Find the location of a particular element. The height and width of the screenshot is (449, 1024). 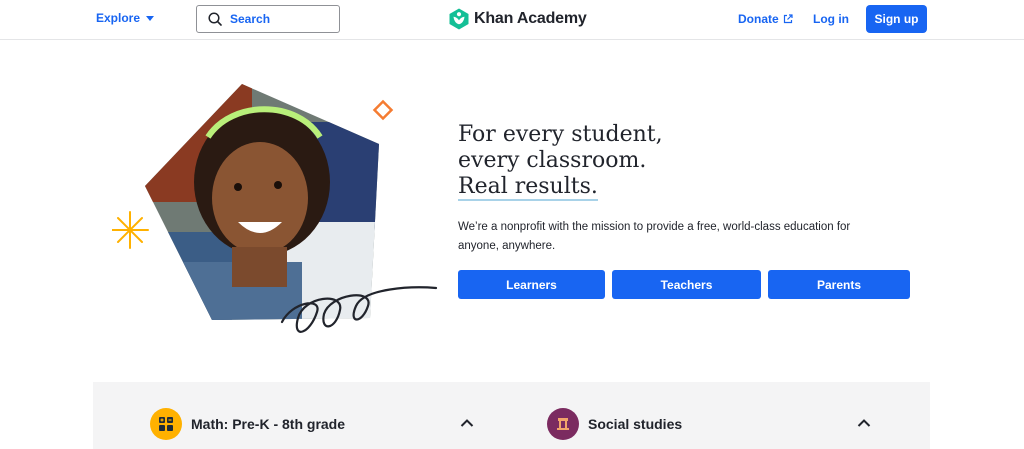

search-icon is located at coordinates (215, 19).